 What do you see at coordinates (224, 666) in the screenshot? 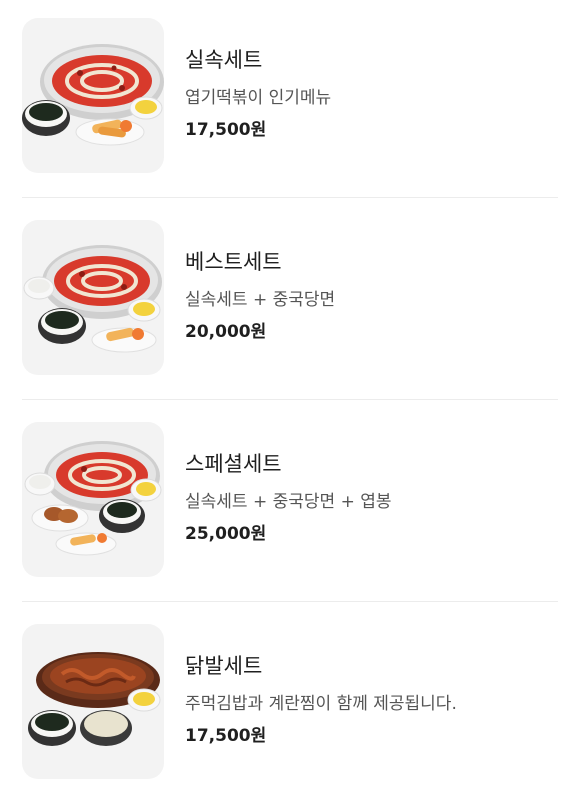
I see `menu-item-name: 닭발세트` at bounding box center [224, 666].